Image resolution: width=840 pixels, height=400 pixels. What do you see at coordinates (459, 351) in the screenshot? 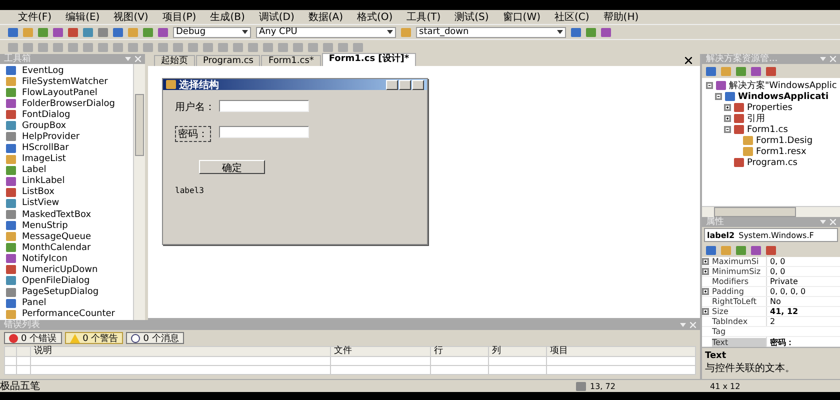
I see `column-header: 行` at bounding box center [459, 351].